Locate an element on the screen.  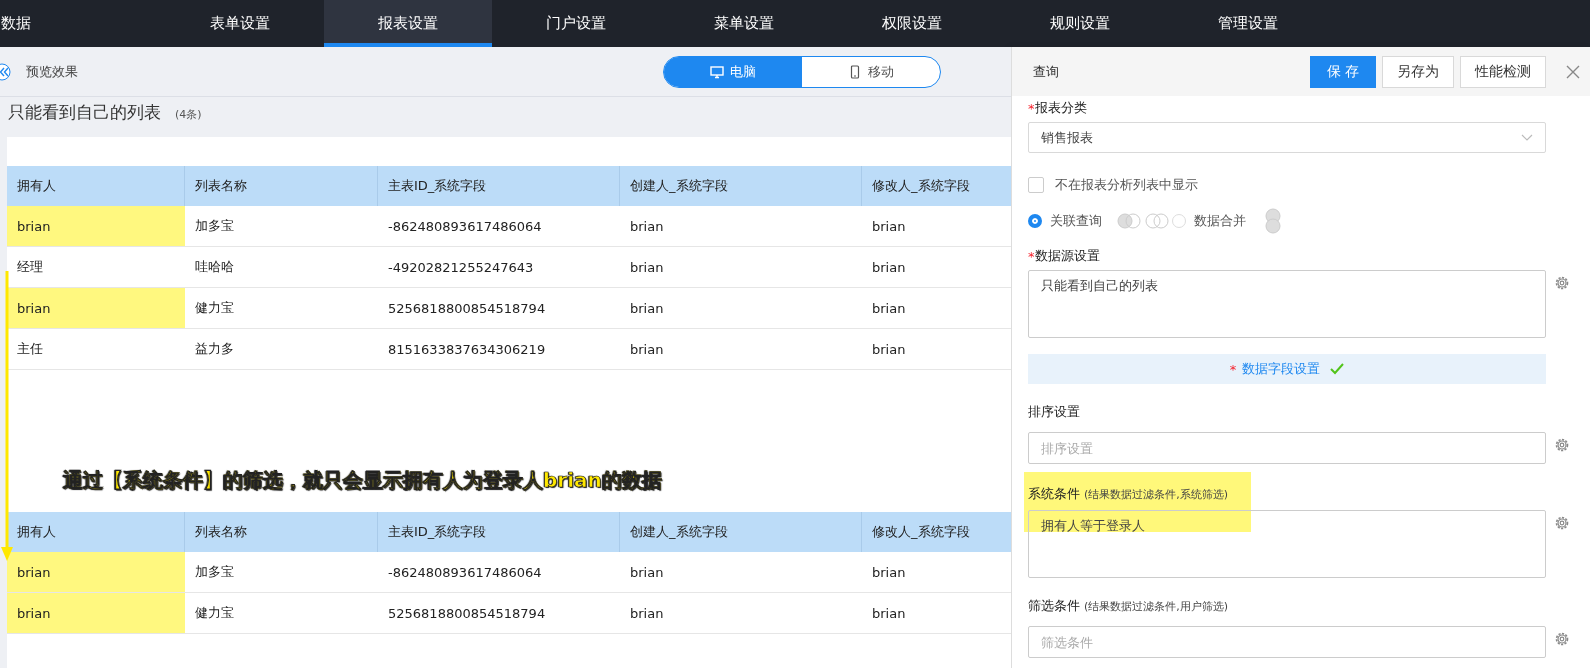
monitor-icon is located at coordinates (717, 71).